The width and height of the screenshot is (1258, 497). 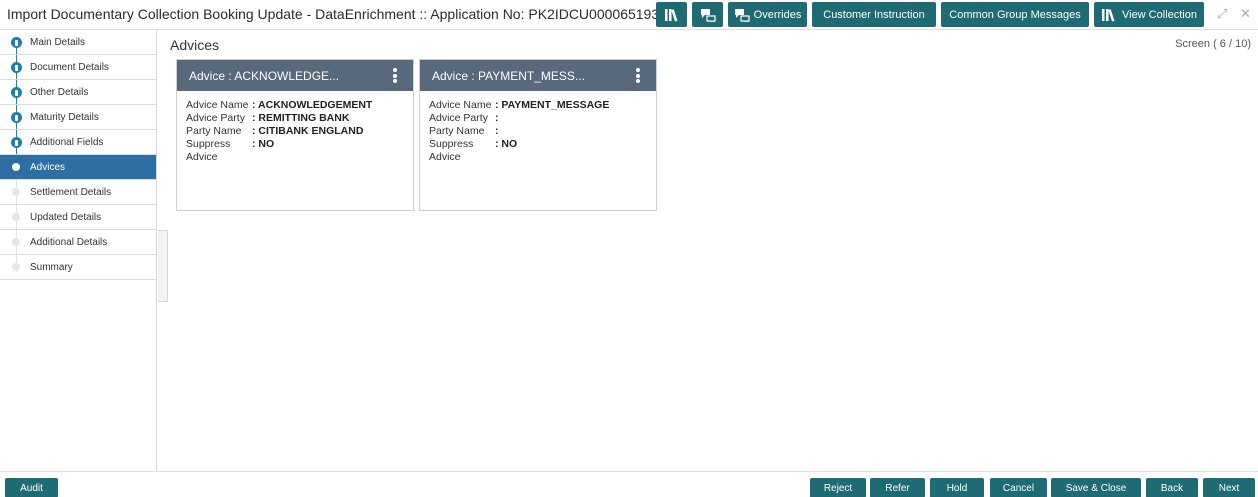 I want to click on common-group-messages-label: Common Group Messages, so click(x=1015, y=14).